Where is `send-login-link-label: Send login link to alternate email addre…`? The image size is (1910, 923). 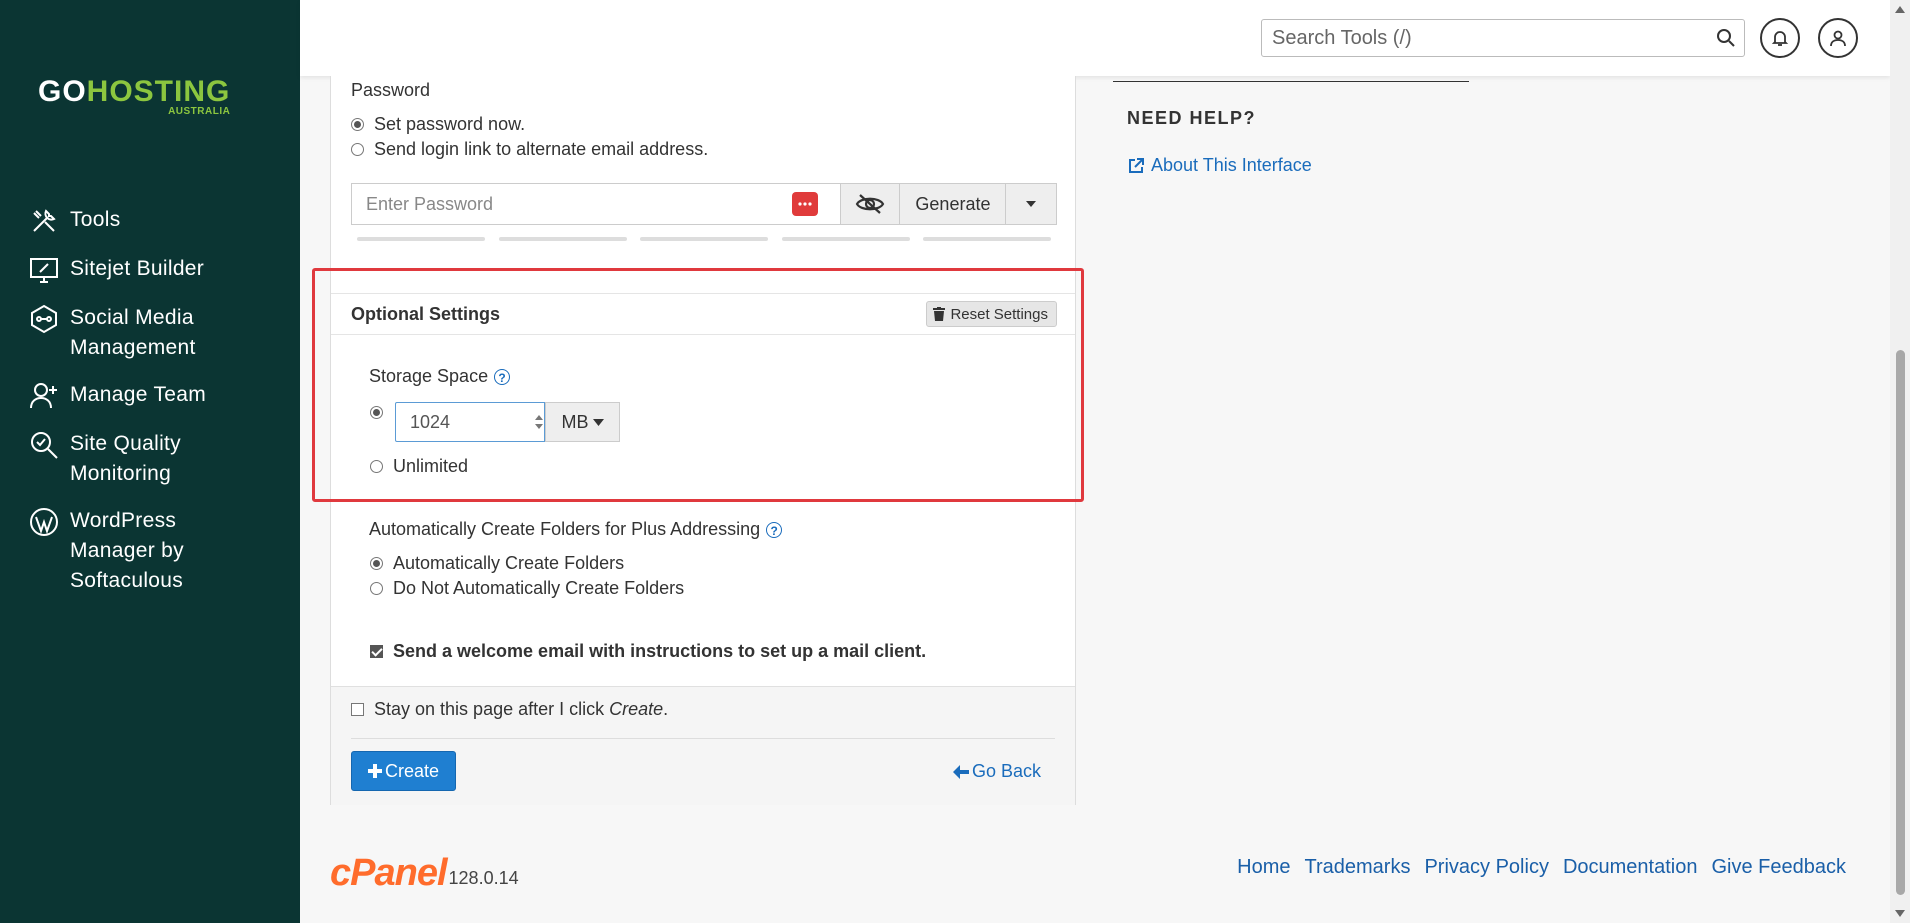 send-login-link-label: Send login link to alternate email addre… is located at coordinates (541, 149).